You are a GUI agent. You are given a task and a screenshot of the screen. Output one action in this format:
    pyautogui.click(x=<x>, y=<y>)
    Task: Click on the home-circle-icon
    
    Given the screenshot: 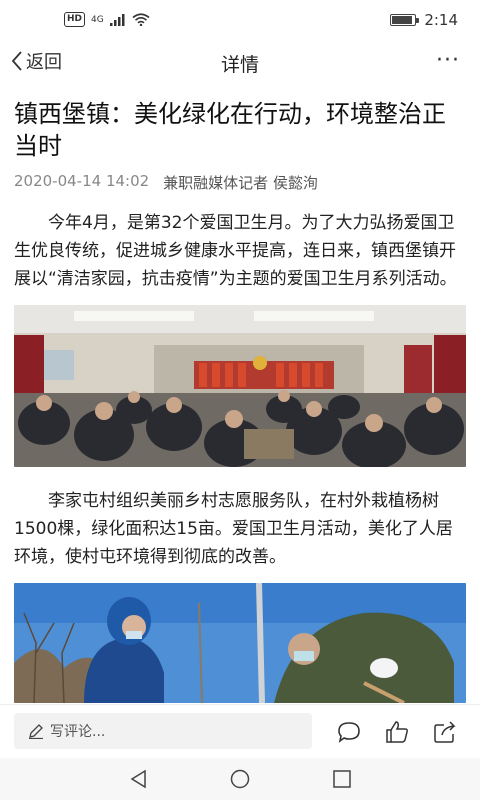 What is the action you would take?
    pyautogui.click(x=240, y=779)
    